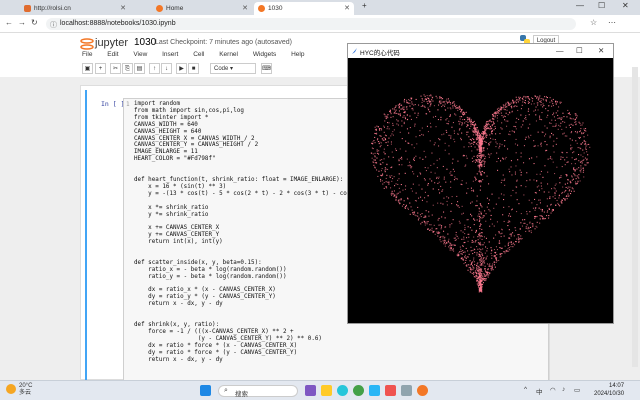 This screenshot has width=640, height=400. I want to click on paste-icon: ▤, so click(139, 68).